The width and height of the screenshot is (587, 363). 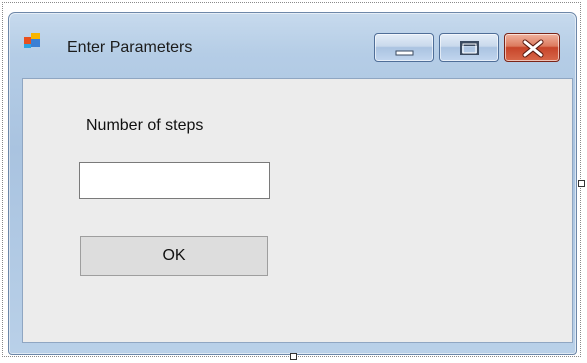 What do you see at coordinates (174, 180) in the screenshot?
I see `steps-input` at bounding box center [174, 180].